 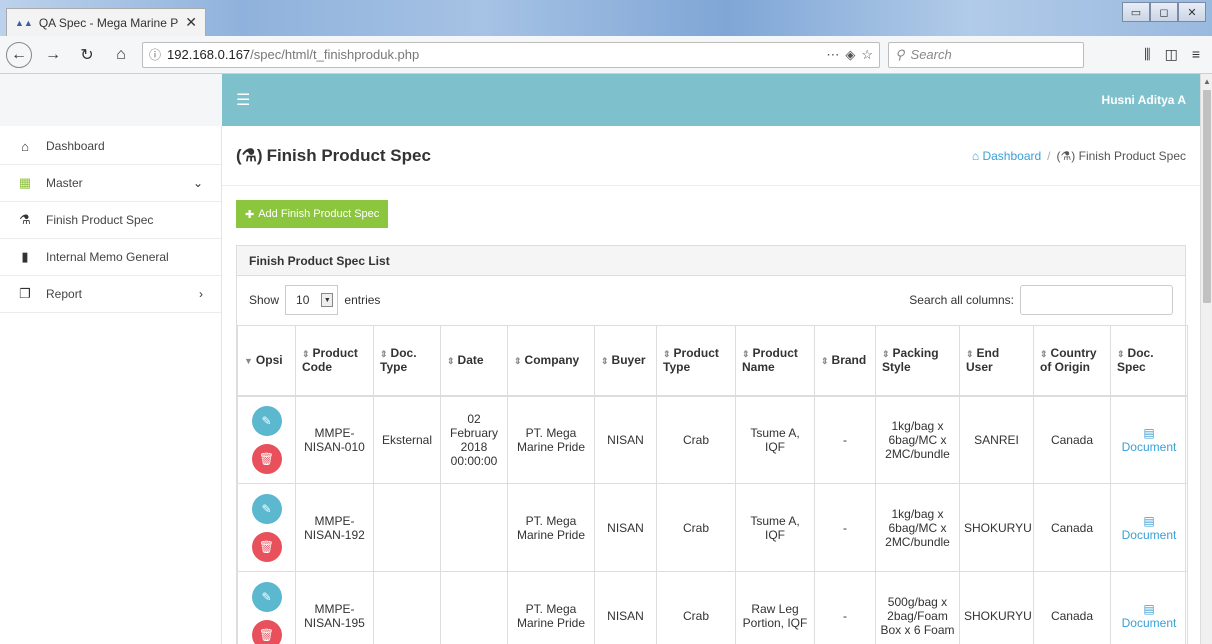 I want to click on reload-icon: ↻, so click(x=87, y=55).